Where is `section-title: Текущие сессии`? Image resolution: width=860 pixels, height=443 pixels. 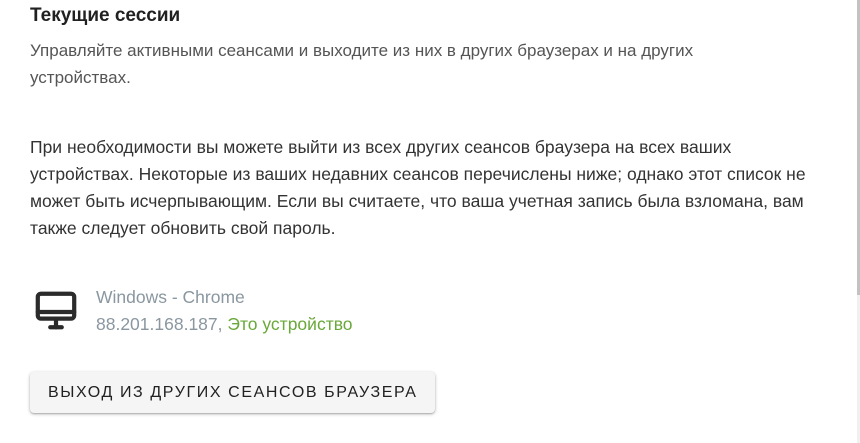
section-title: Текущие сессии is located at coordinates (105, 15).